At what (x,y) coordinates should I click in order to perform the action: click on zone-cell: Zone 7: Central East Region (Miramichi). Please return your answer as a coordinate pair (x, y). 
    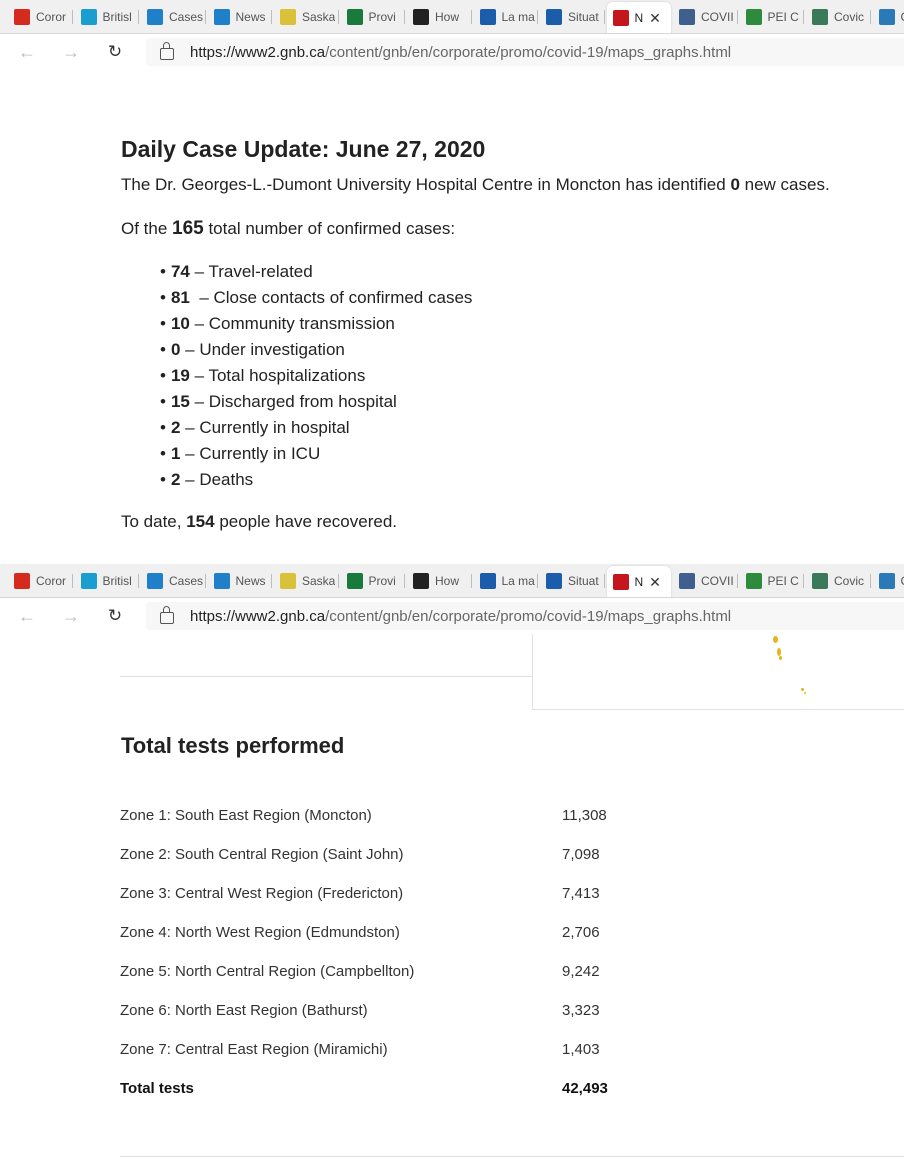
    Looking at the image, I should click on (254, 1049).